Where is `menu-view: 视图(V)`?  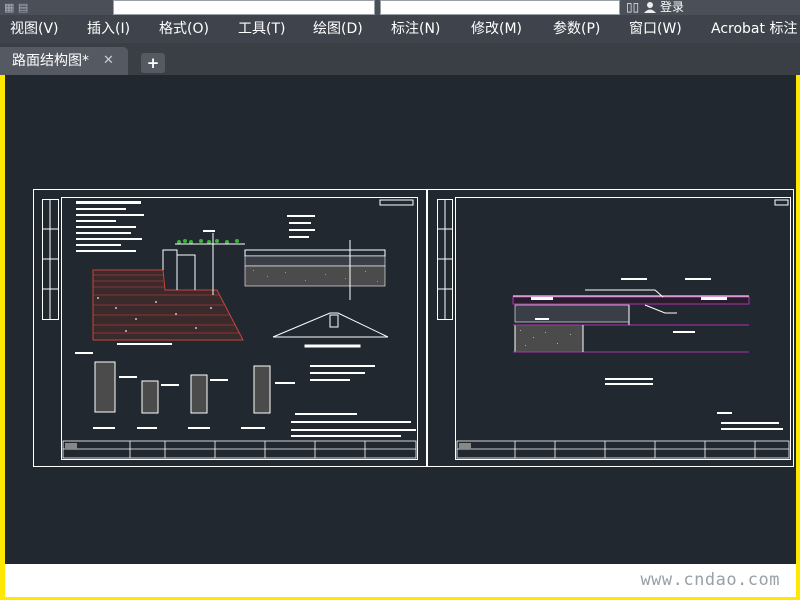
menu-view: 视图(V) is located at coordinates (34, 29).